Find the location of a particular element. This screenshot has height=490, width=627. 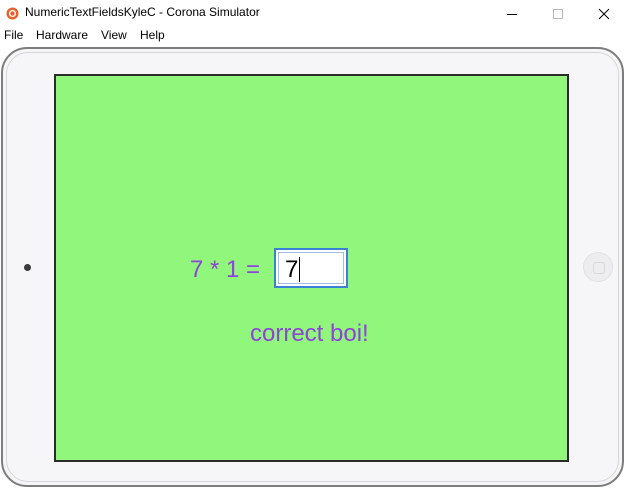

home-button is located at coordinates (598, 267).